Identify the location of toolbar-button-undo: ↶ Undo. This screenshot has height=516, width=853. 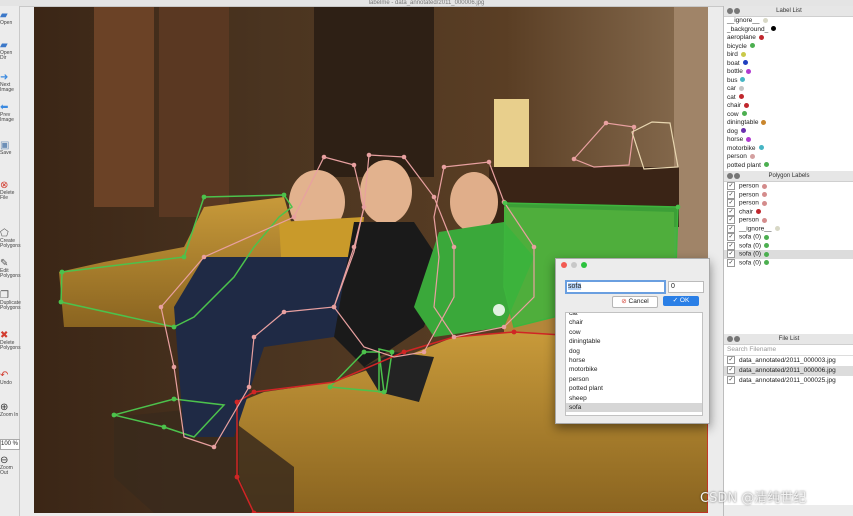
(9, 378).